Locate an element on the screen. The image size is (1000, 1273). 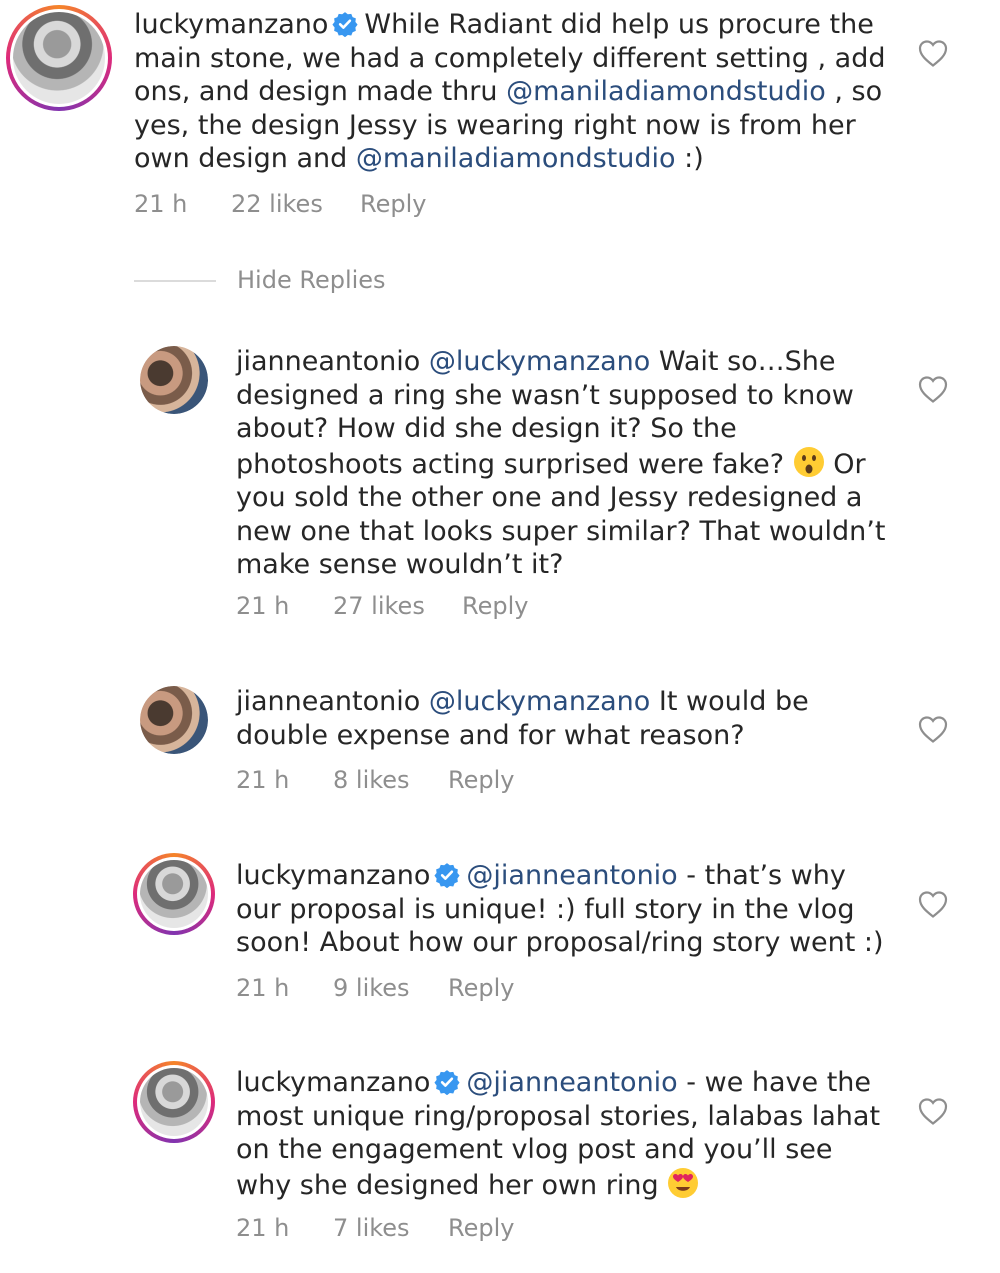
comment-meta: 21 h 22 likes Reply is located at coordinates (280, 204).